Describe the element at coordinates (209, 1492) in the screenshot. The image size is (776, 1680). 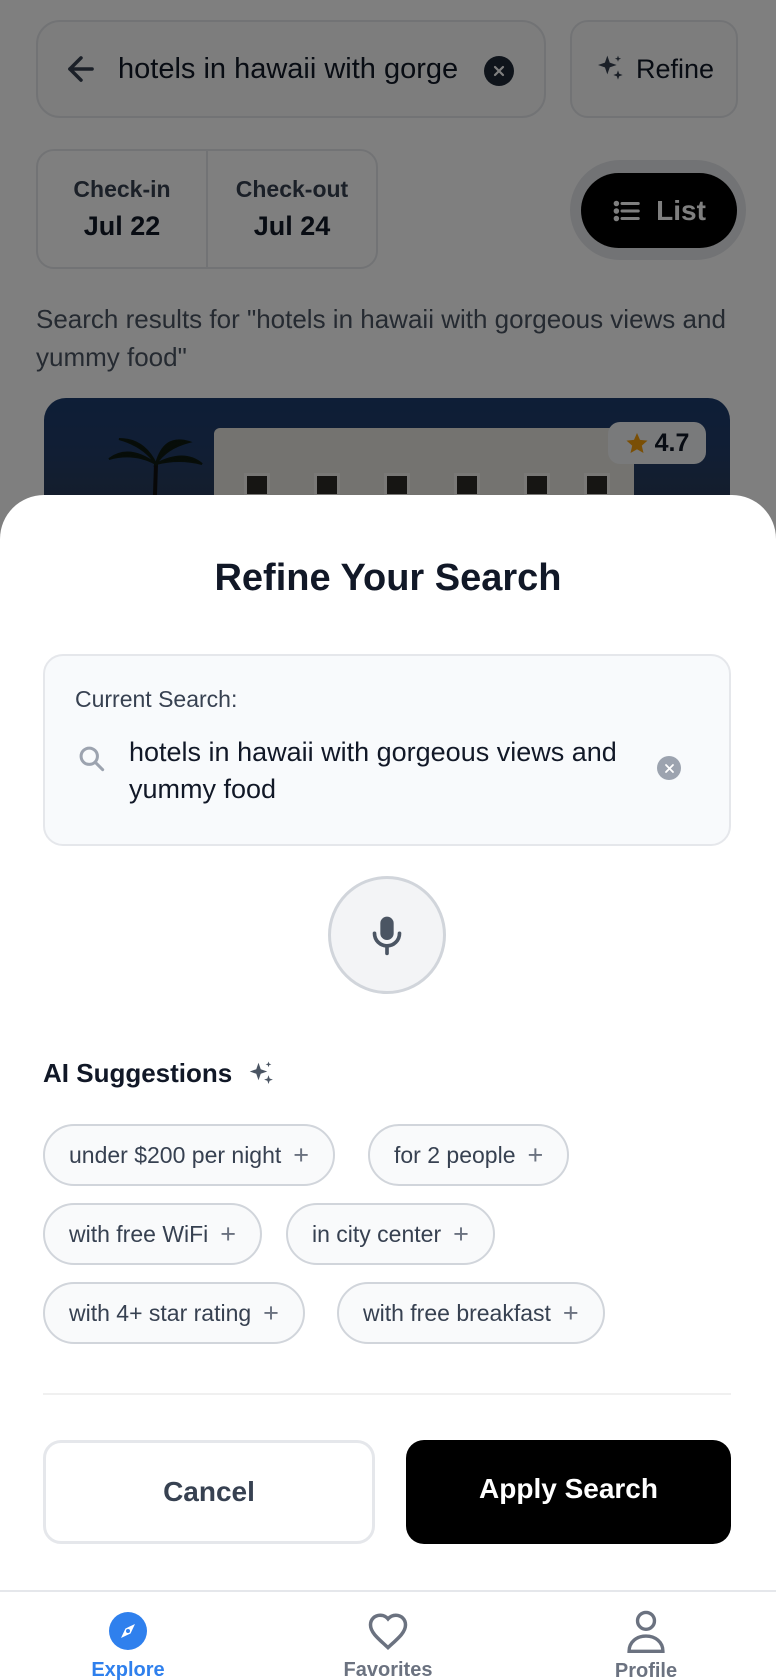
I see `cancel-button: Cancel` at that location.